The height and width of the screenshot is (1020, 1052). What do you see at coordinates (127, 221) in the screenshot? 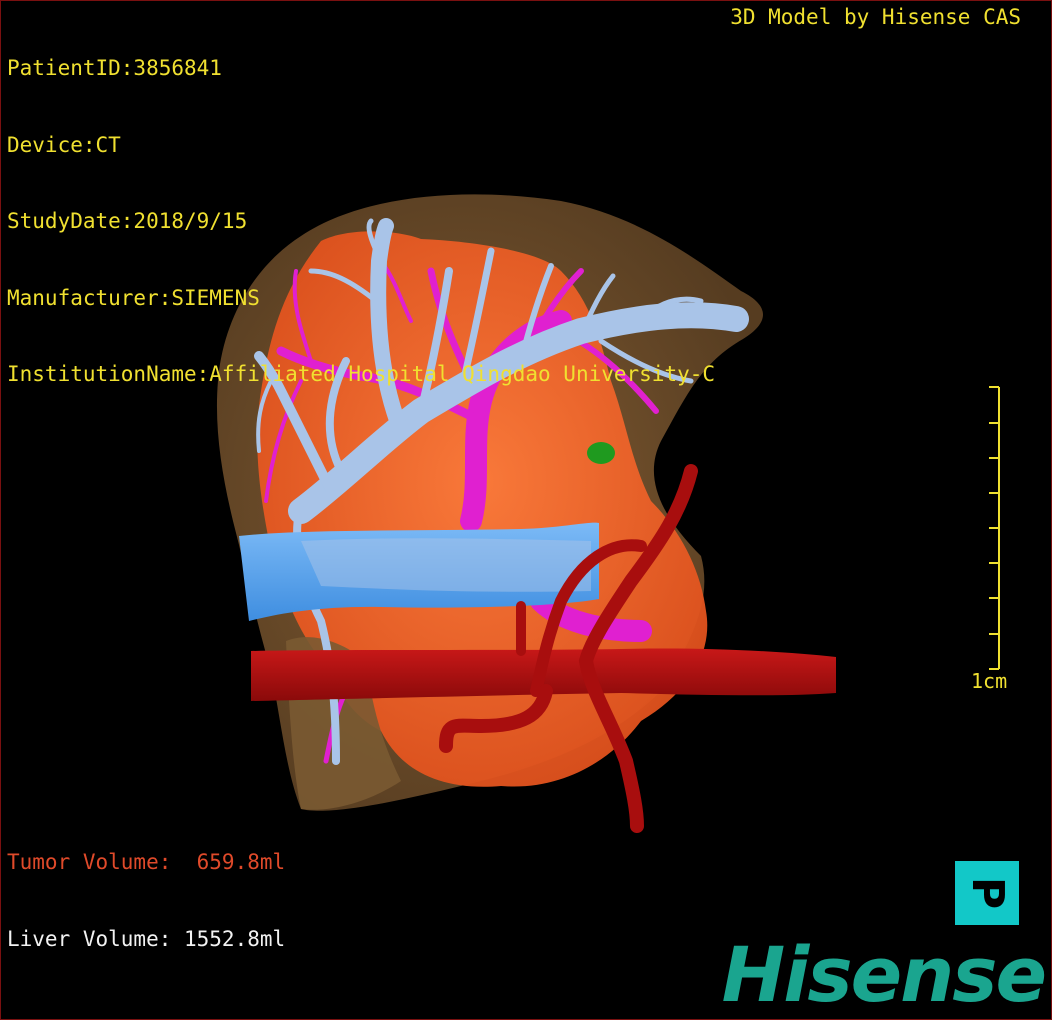
I see `study-date: StudyDate:2018/9/15` at bounding box center [127, 221].